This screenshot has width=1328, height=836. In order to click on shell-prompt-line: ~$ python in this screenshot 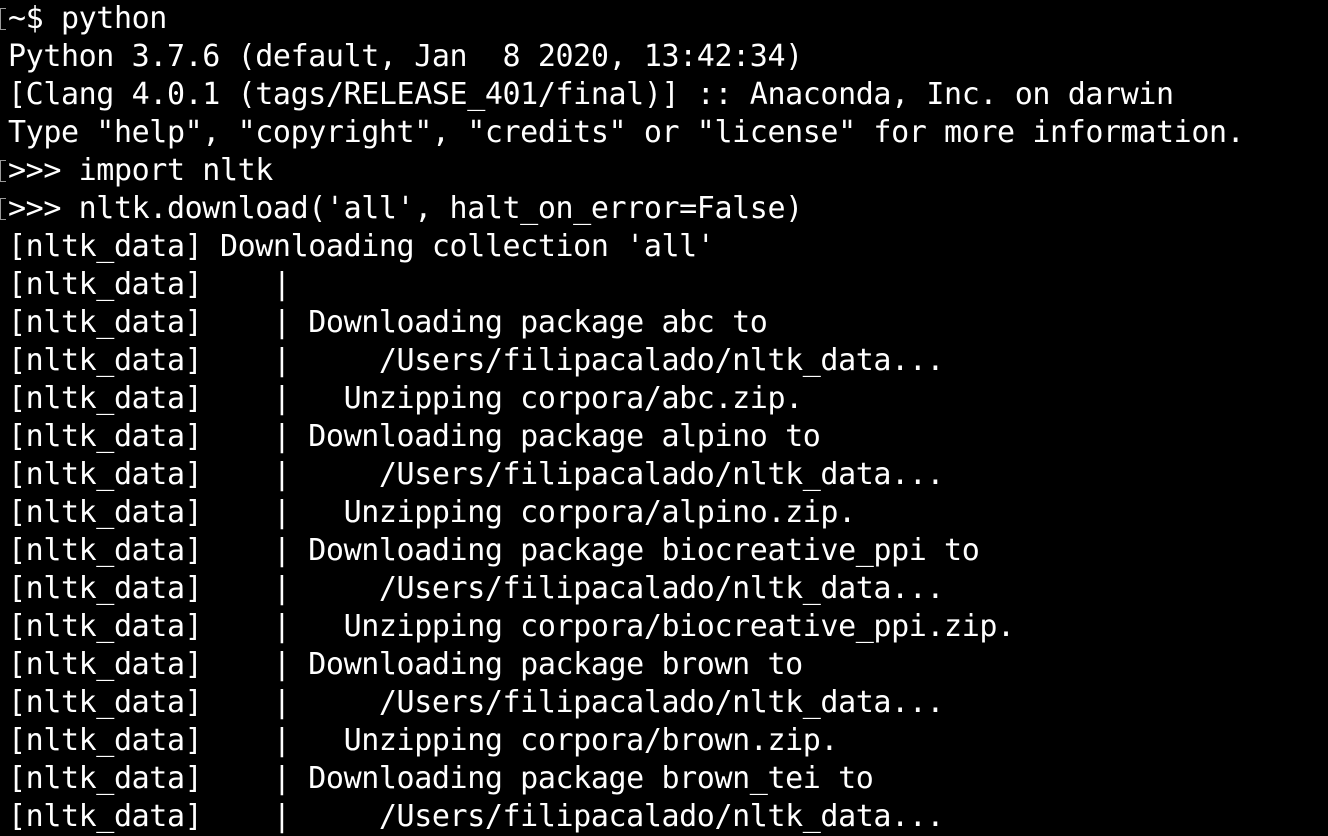, I will do `click(87, 18)`.